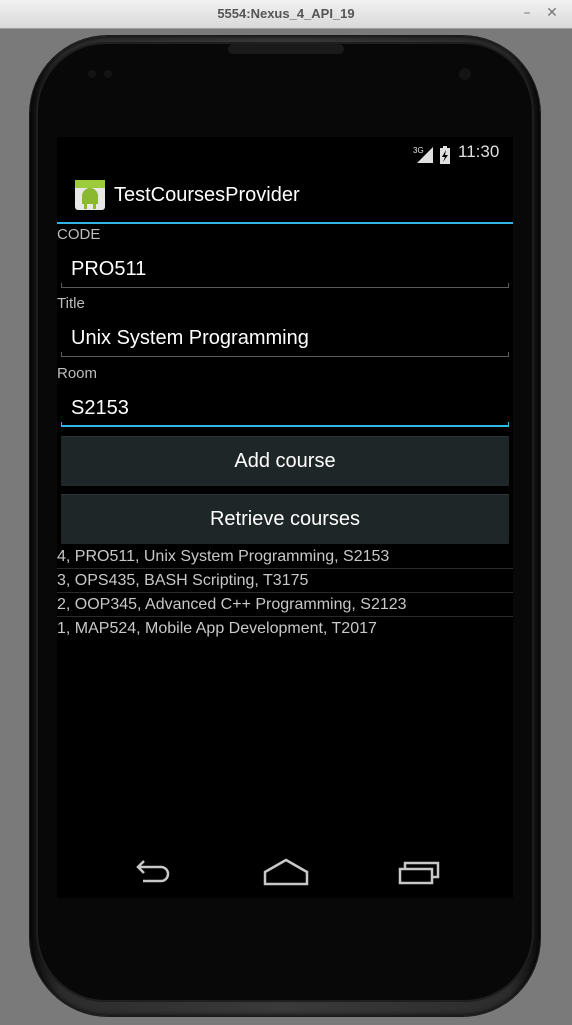 Image resolution: width=572 pixels, height=1025 pixels. Describe the element at coordinates (285, 152) in the screenshot. I see `status-bar: 3G 11:30` at that location.